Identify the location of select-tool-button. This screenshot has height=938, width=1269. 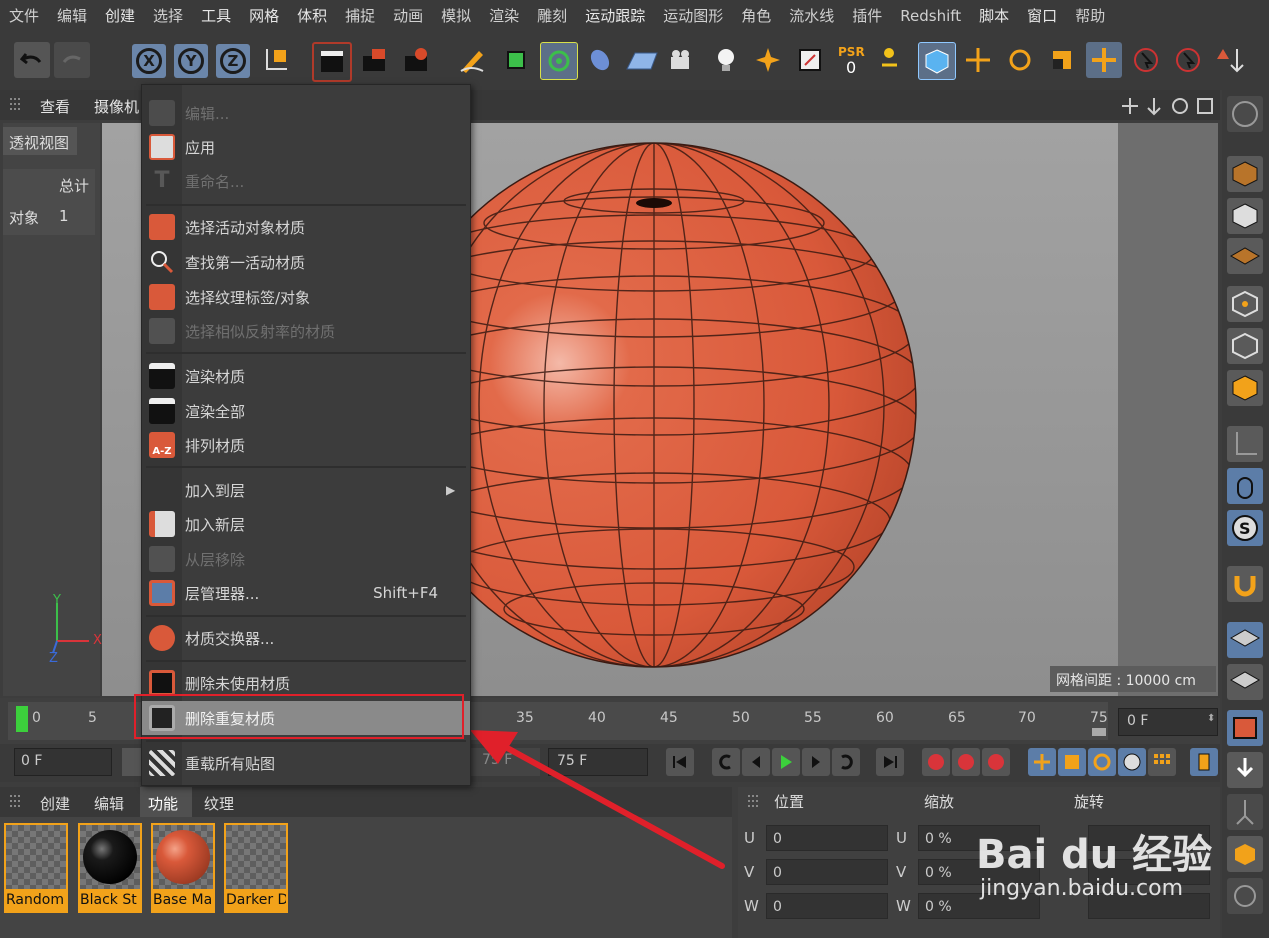
(1146, 60).